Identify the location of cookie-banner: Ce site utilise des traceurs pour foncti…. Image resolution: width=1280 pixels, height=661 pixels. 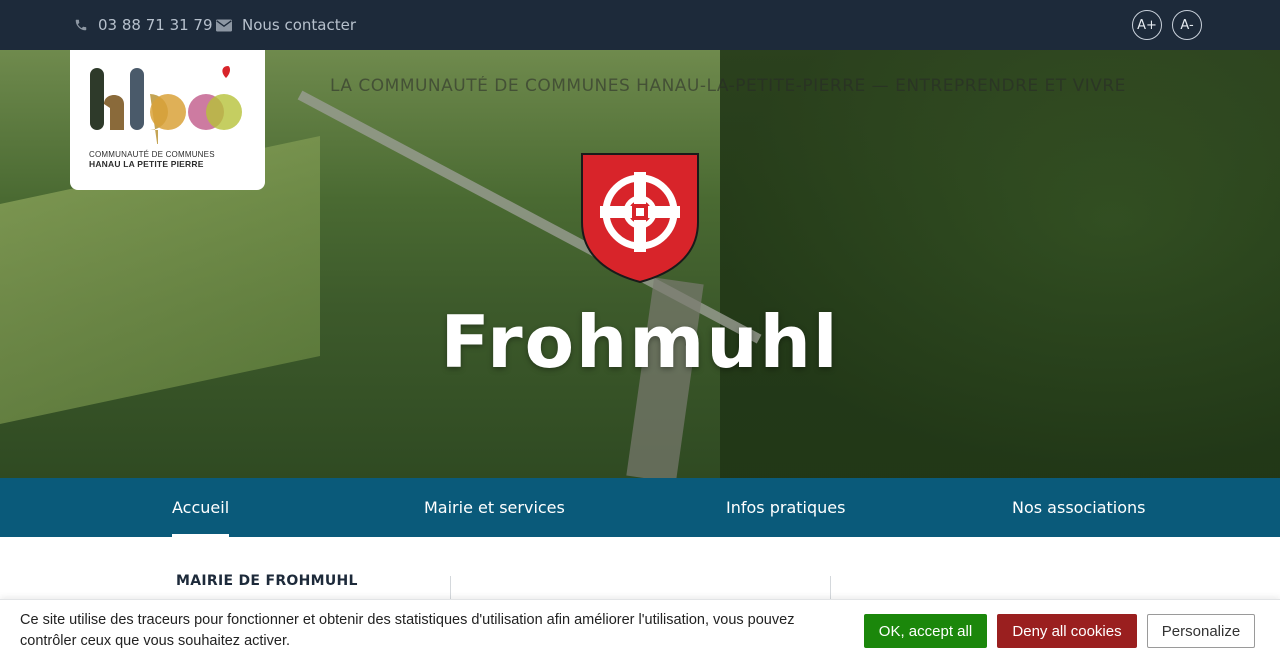
(640, 630).